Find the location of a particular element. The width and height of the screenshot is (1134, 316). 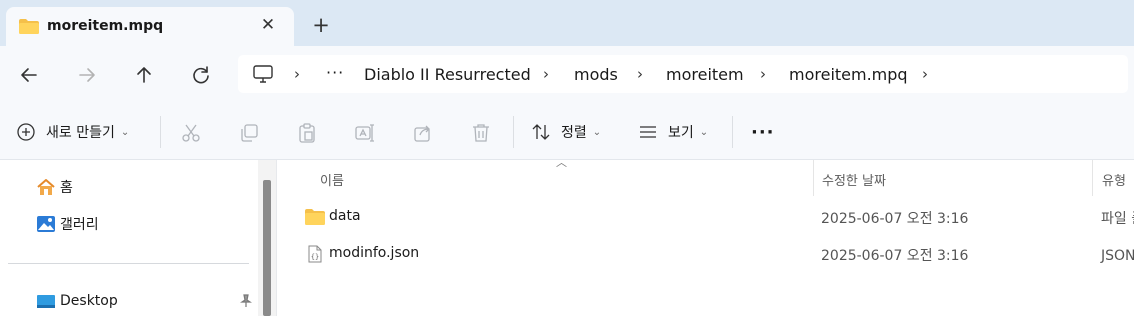

sidebar-item-home: 홈 is located at coordinates (54, 187).